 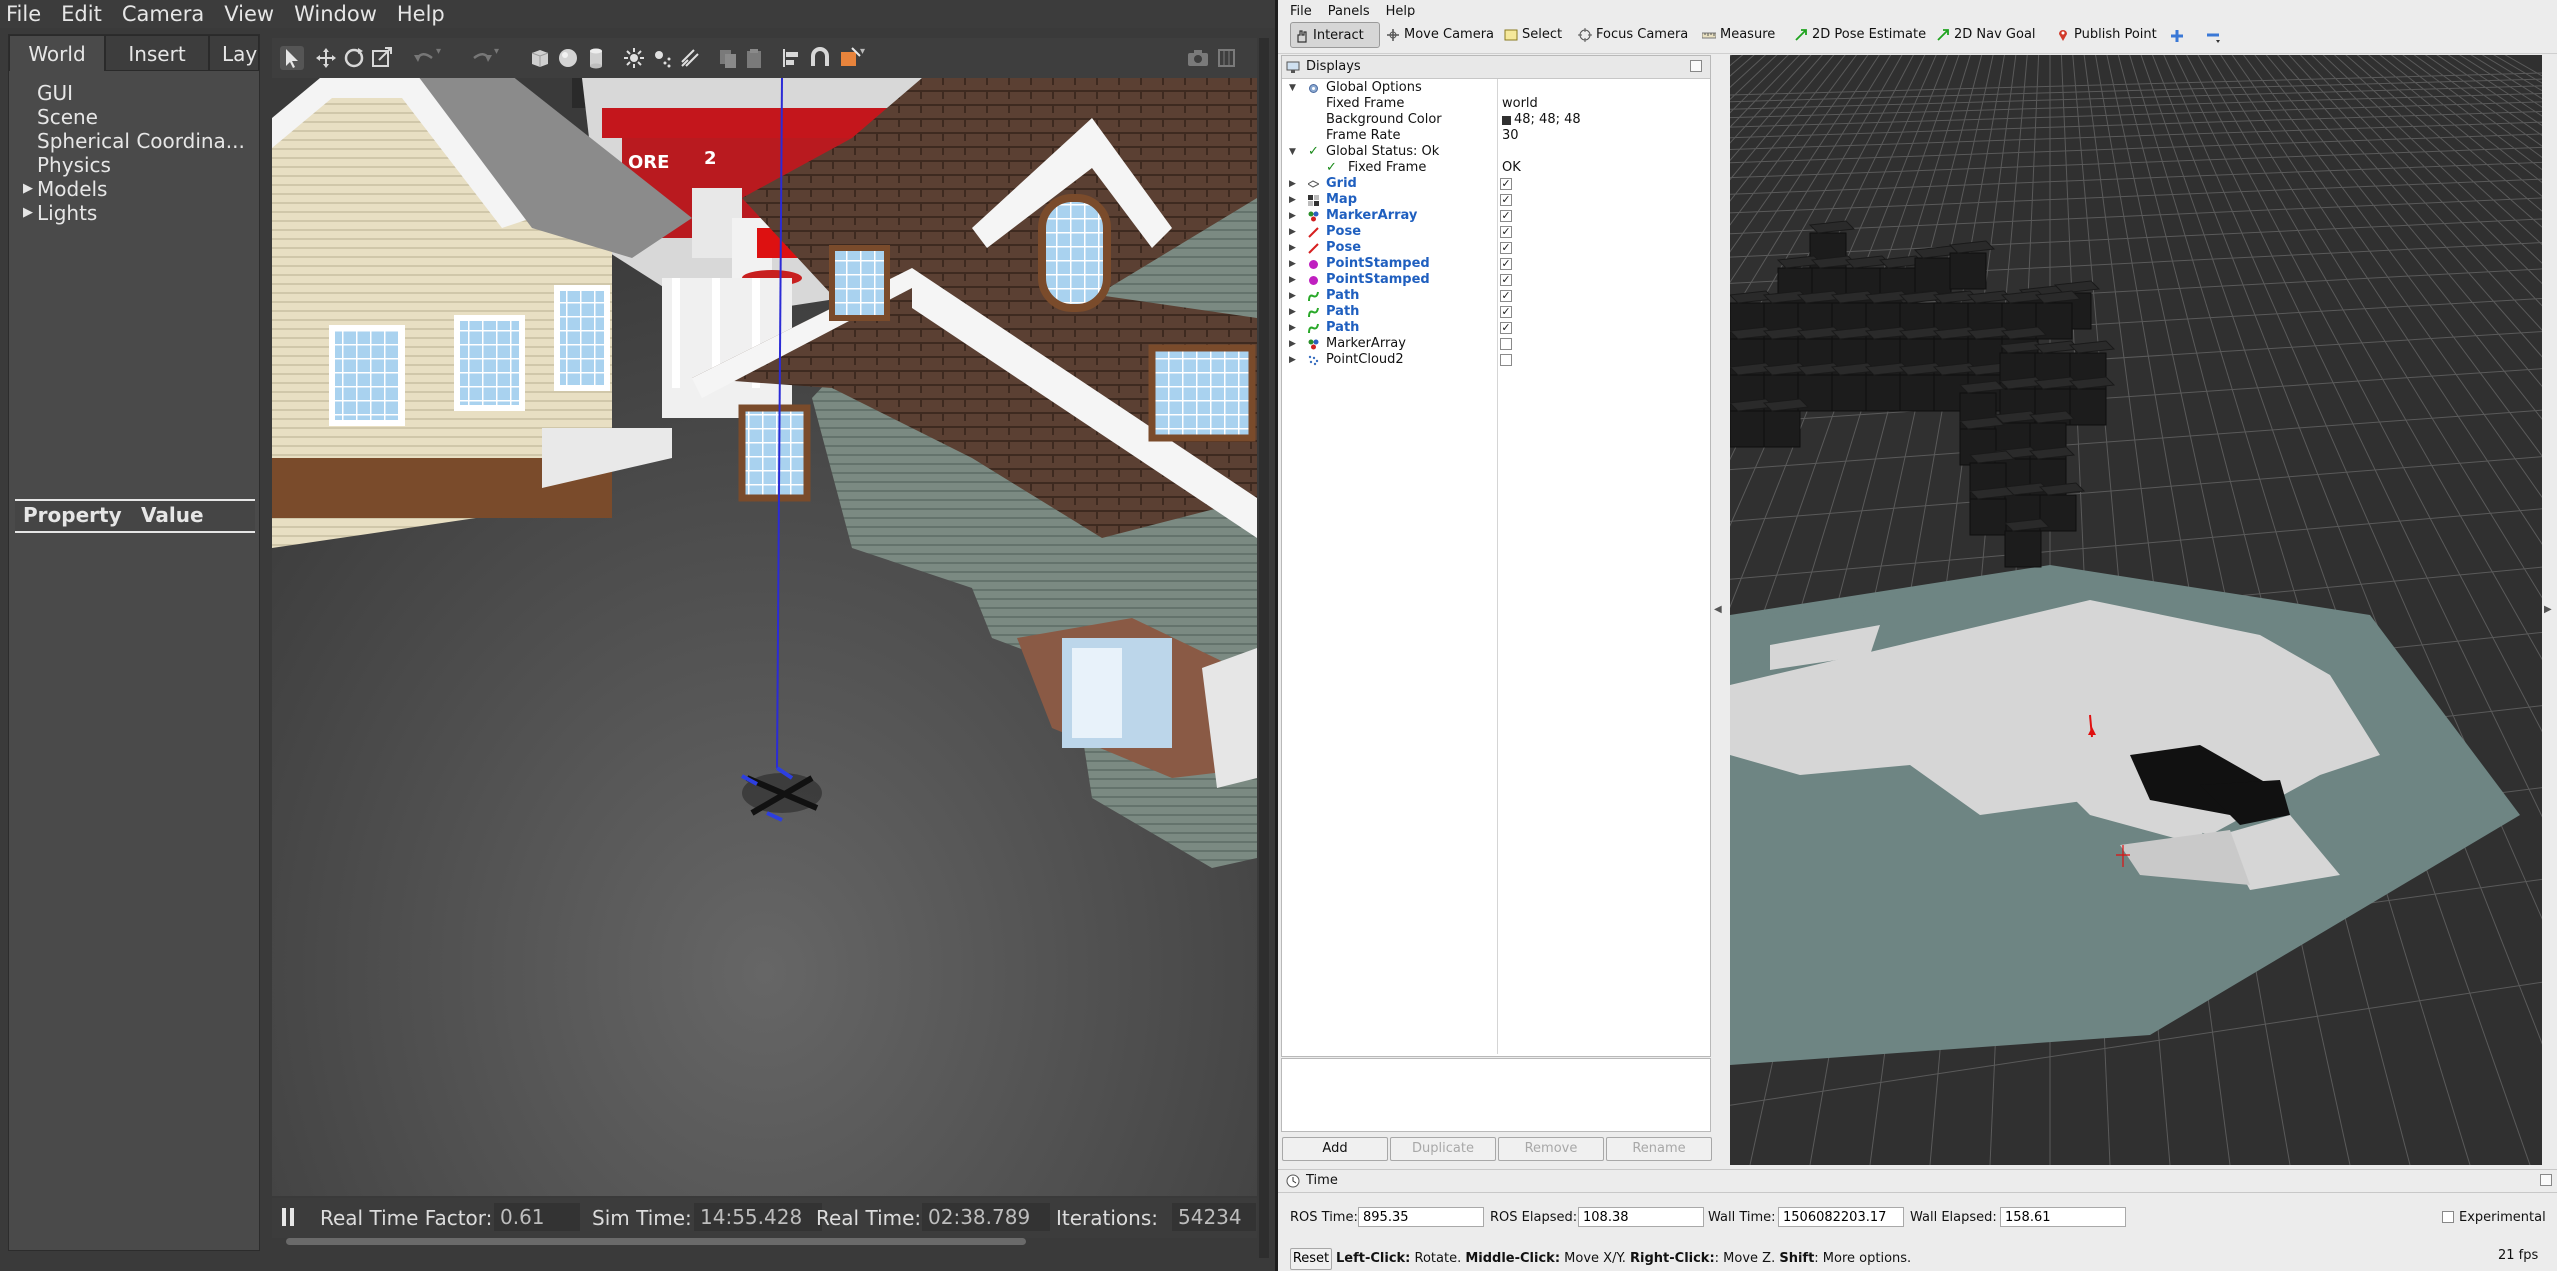 What do you see at coordinates (1311, 1259) in the screenshot?
I see `reset-button: Reset` at bounding box center [1311, 1259].